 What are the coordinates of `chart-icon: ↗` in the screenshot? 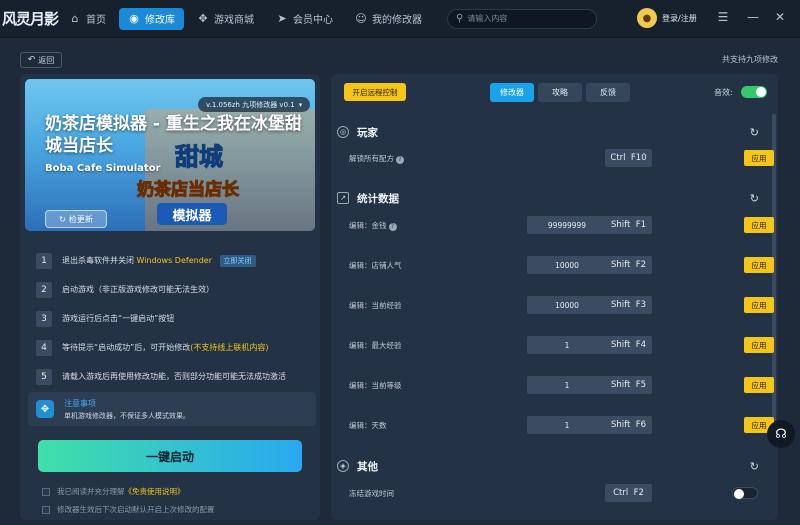 It's located at (343, 198).